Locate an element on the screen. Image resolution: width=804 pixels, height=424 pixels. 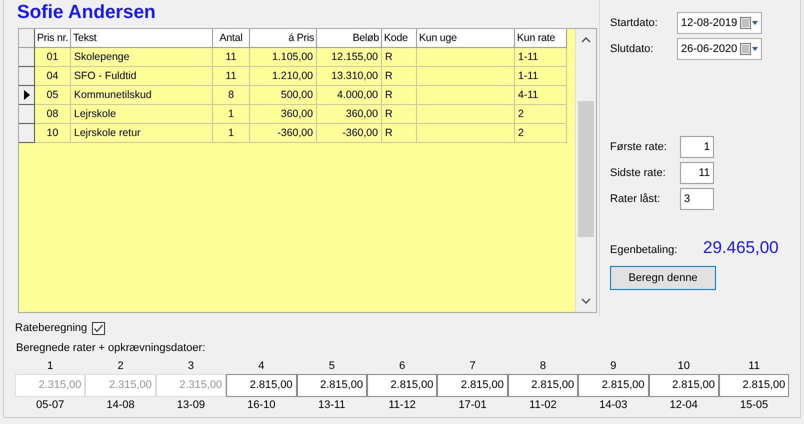
rate-date: 15-05 is located at coordinates (754, 405).